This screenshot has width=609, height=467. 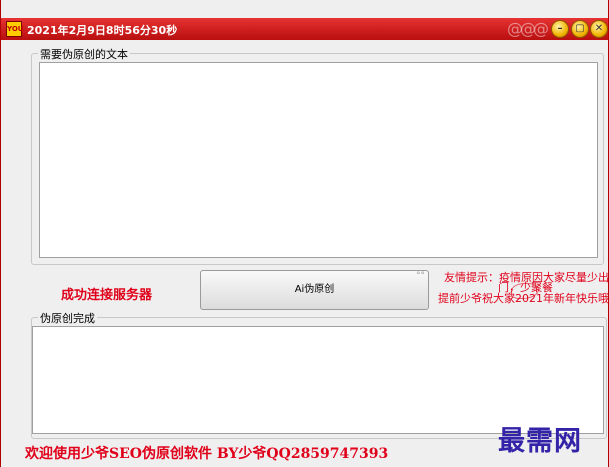 I want to click on connection-status: 成功连接服务器, so click(x=107, y=295).